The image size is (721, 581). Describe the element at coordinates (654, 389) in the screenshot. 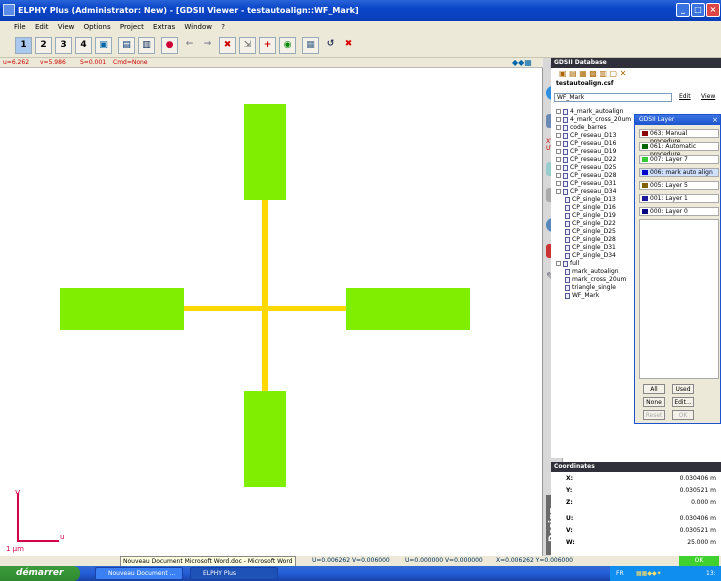

I see `all-button: All` at that location.